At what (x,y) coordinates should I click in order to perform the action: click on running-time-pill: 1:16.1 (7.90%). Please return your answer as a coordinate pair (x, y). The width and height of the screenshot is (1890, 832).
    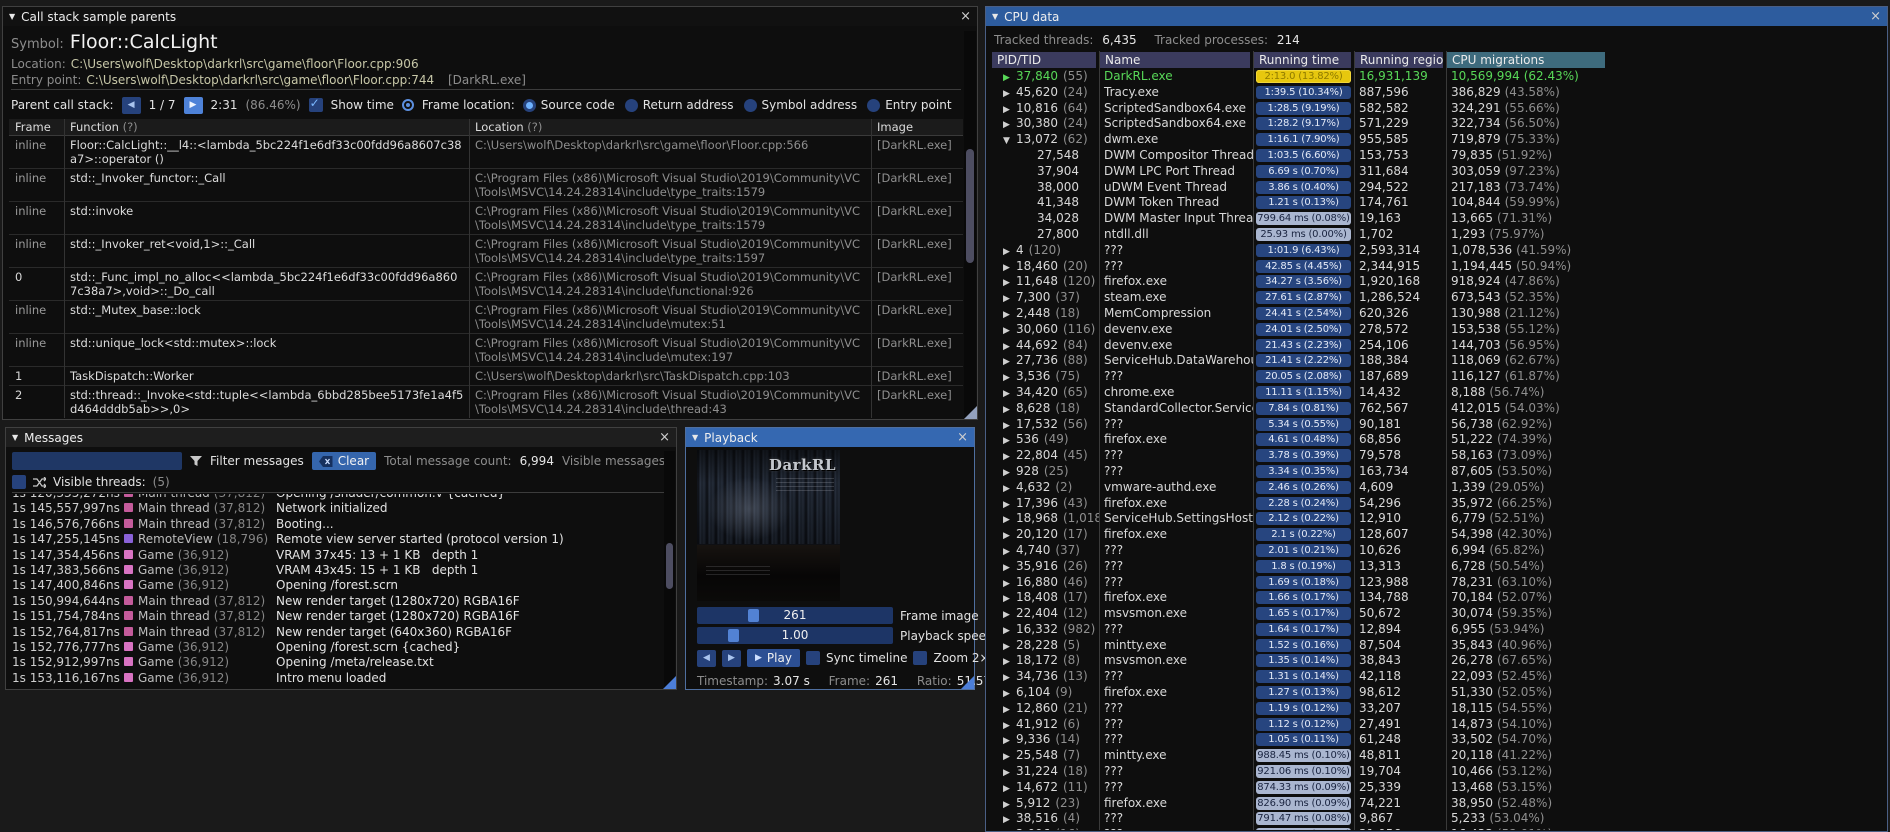
    Looking at the image, I should click on (1303, 140).